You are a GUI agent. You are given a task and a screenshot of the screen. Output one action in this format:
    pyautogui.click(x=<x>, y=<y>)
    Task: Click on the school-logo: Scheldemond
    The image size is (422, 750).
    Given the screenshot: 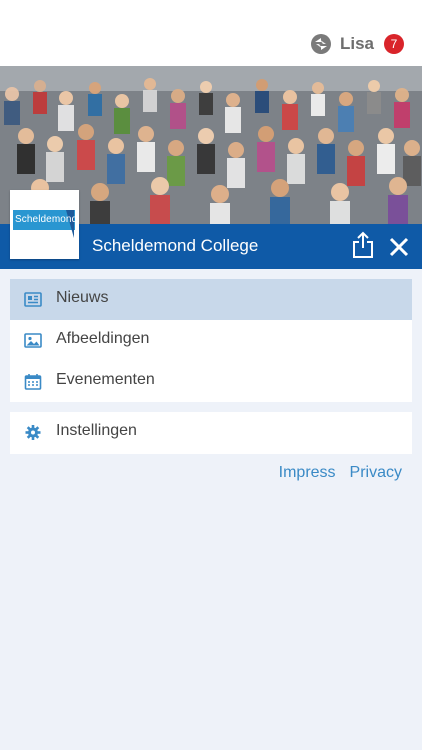 What is the action you would take?
    pyautogui.click(x=44, y=224)
    